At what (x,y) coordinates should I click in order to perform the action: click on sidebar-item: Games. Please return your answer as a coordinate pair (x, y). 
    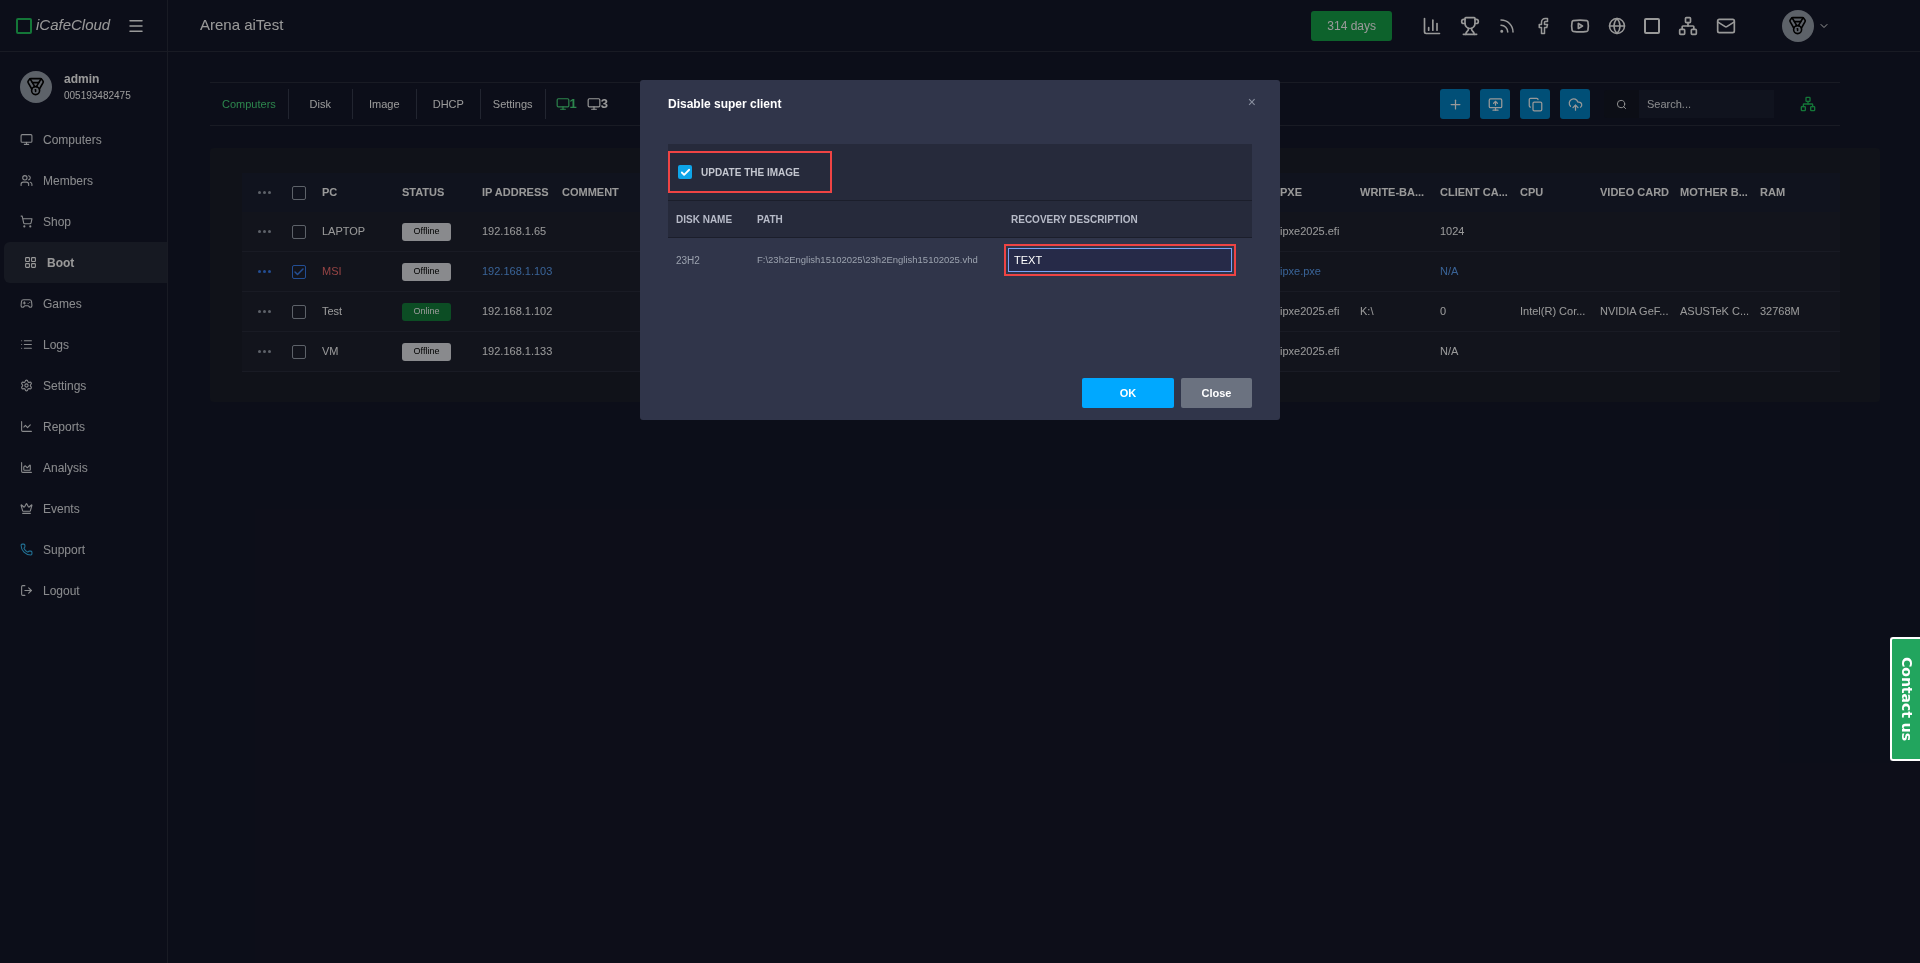
    Looking at the image, I should click on (83, 303).